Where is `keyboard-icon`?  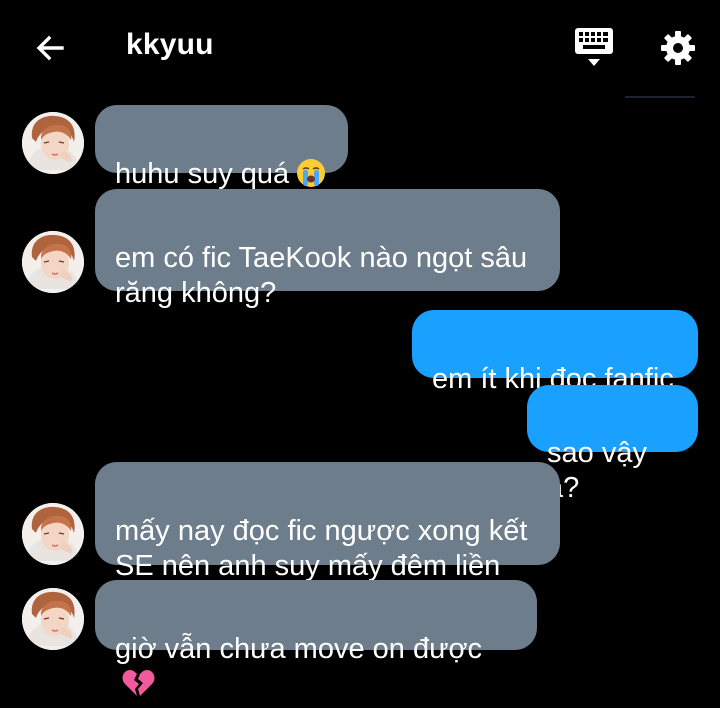
keyboard-icon is located at coordinates (594, 47).